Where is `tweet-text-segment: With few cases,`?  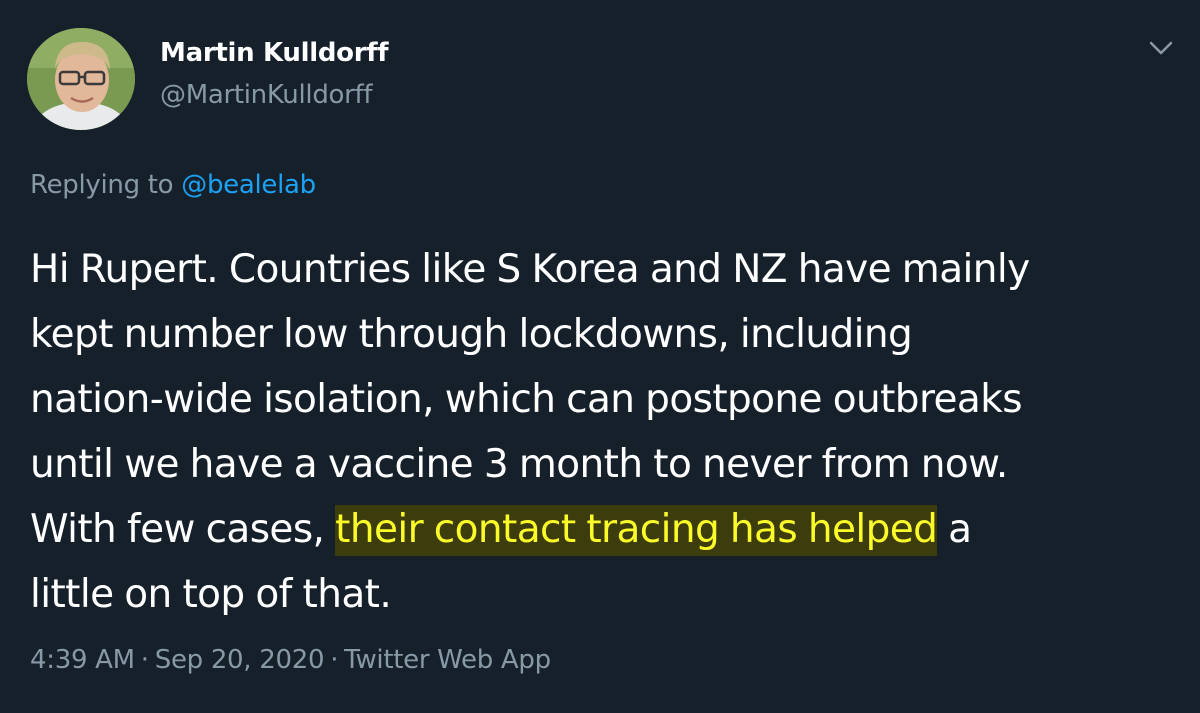
tweet-text-segment: With few cases, is located at coordinates (183, 529).